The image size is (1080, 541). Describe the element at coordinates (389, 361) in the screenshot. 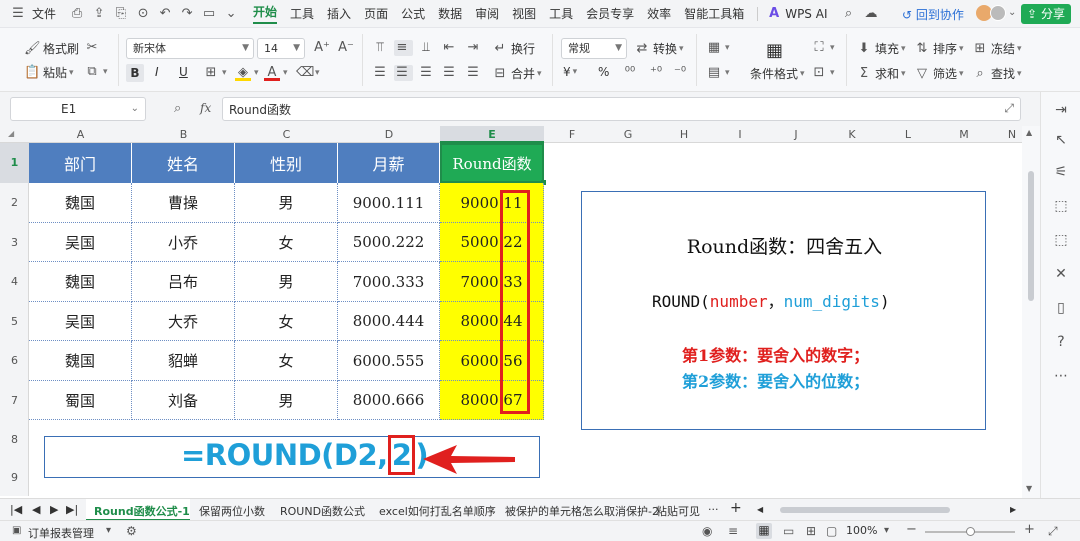

I see `table-cell: 6000.555` at that location.